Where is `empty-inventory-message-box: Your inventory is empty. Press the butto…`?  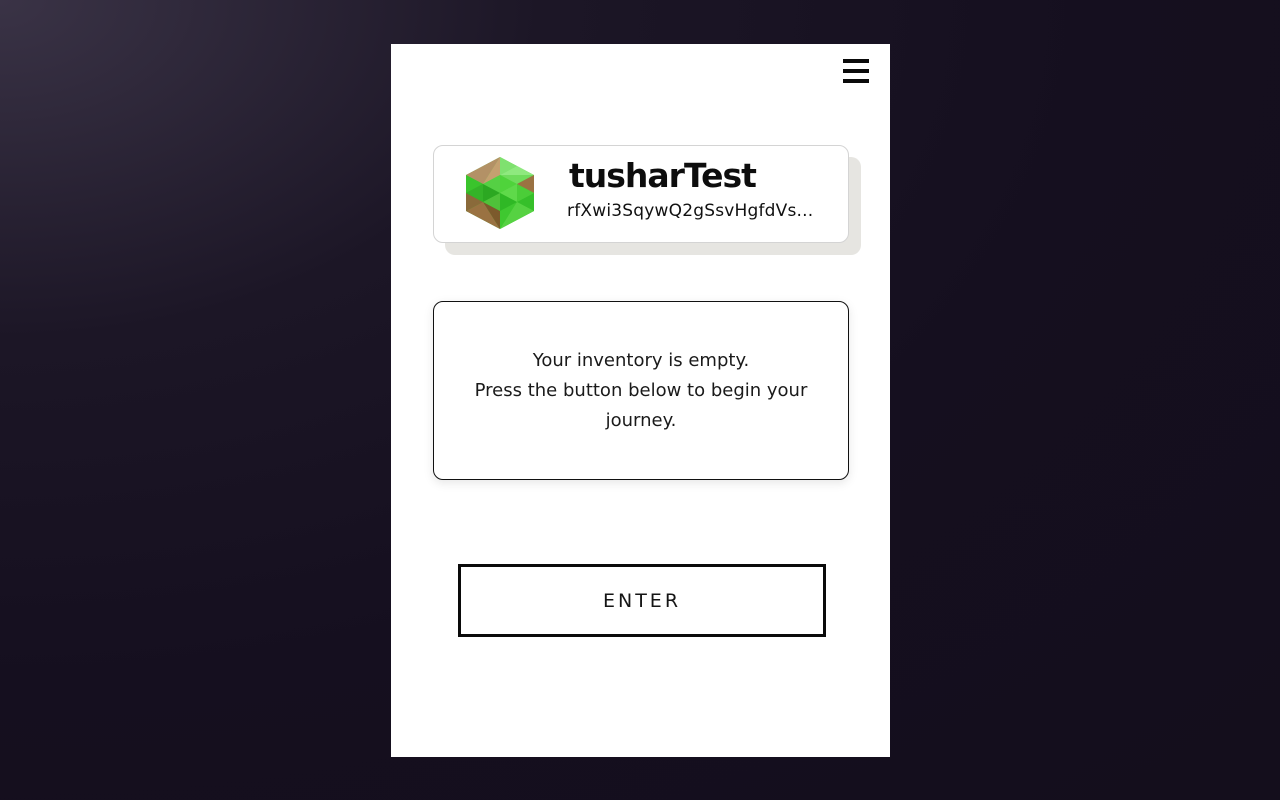
empty-inventory-message-box: Your inventory is empty. Press the butto… is located at coordinates (641, 390).